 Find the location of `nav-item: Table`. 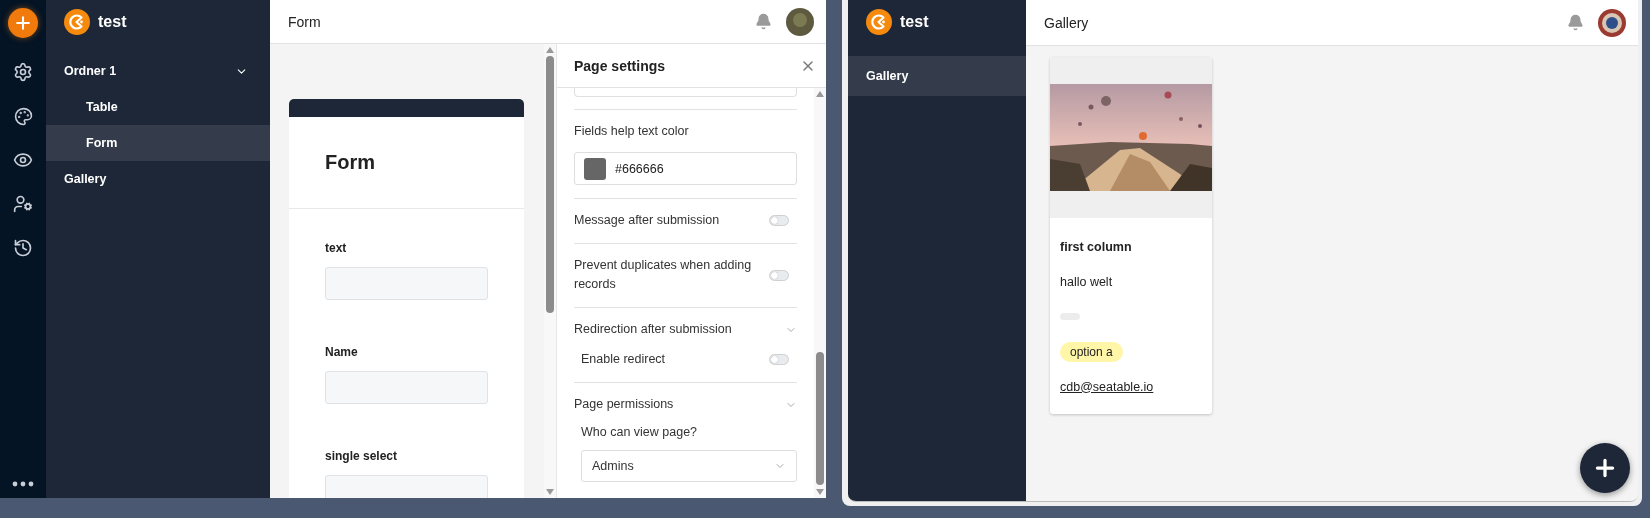

nav-item: Table is located at coordinates (158, 107).